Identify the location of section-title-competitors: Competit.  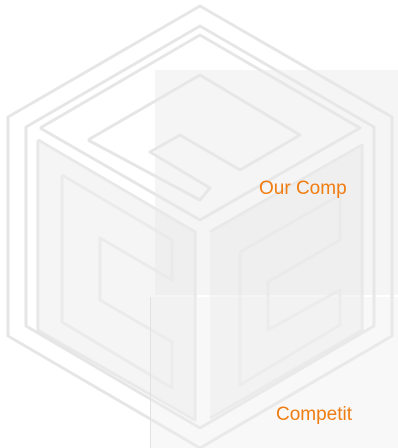
(314, 414).